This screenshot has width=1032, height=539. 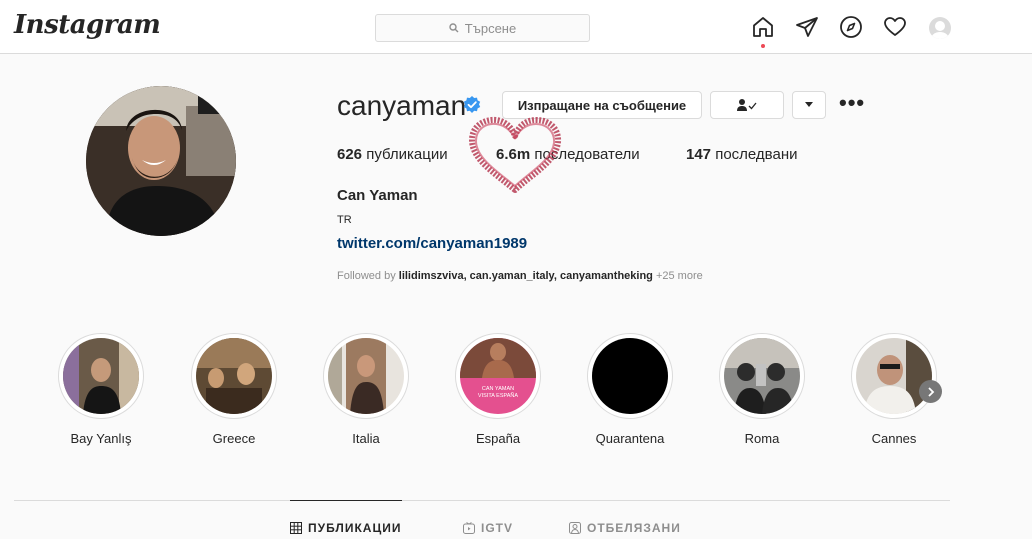 What do you see at coordinates (630, 438) in the screenshot?
I see `highlight-label: Quarantena` at bounding box center [630, 438].